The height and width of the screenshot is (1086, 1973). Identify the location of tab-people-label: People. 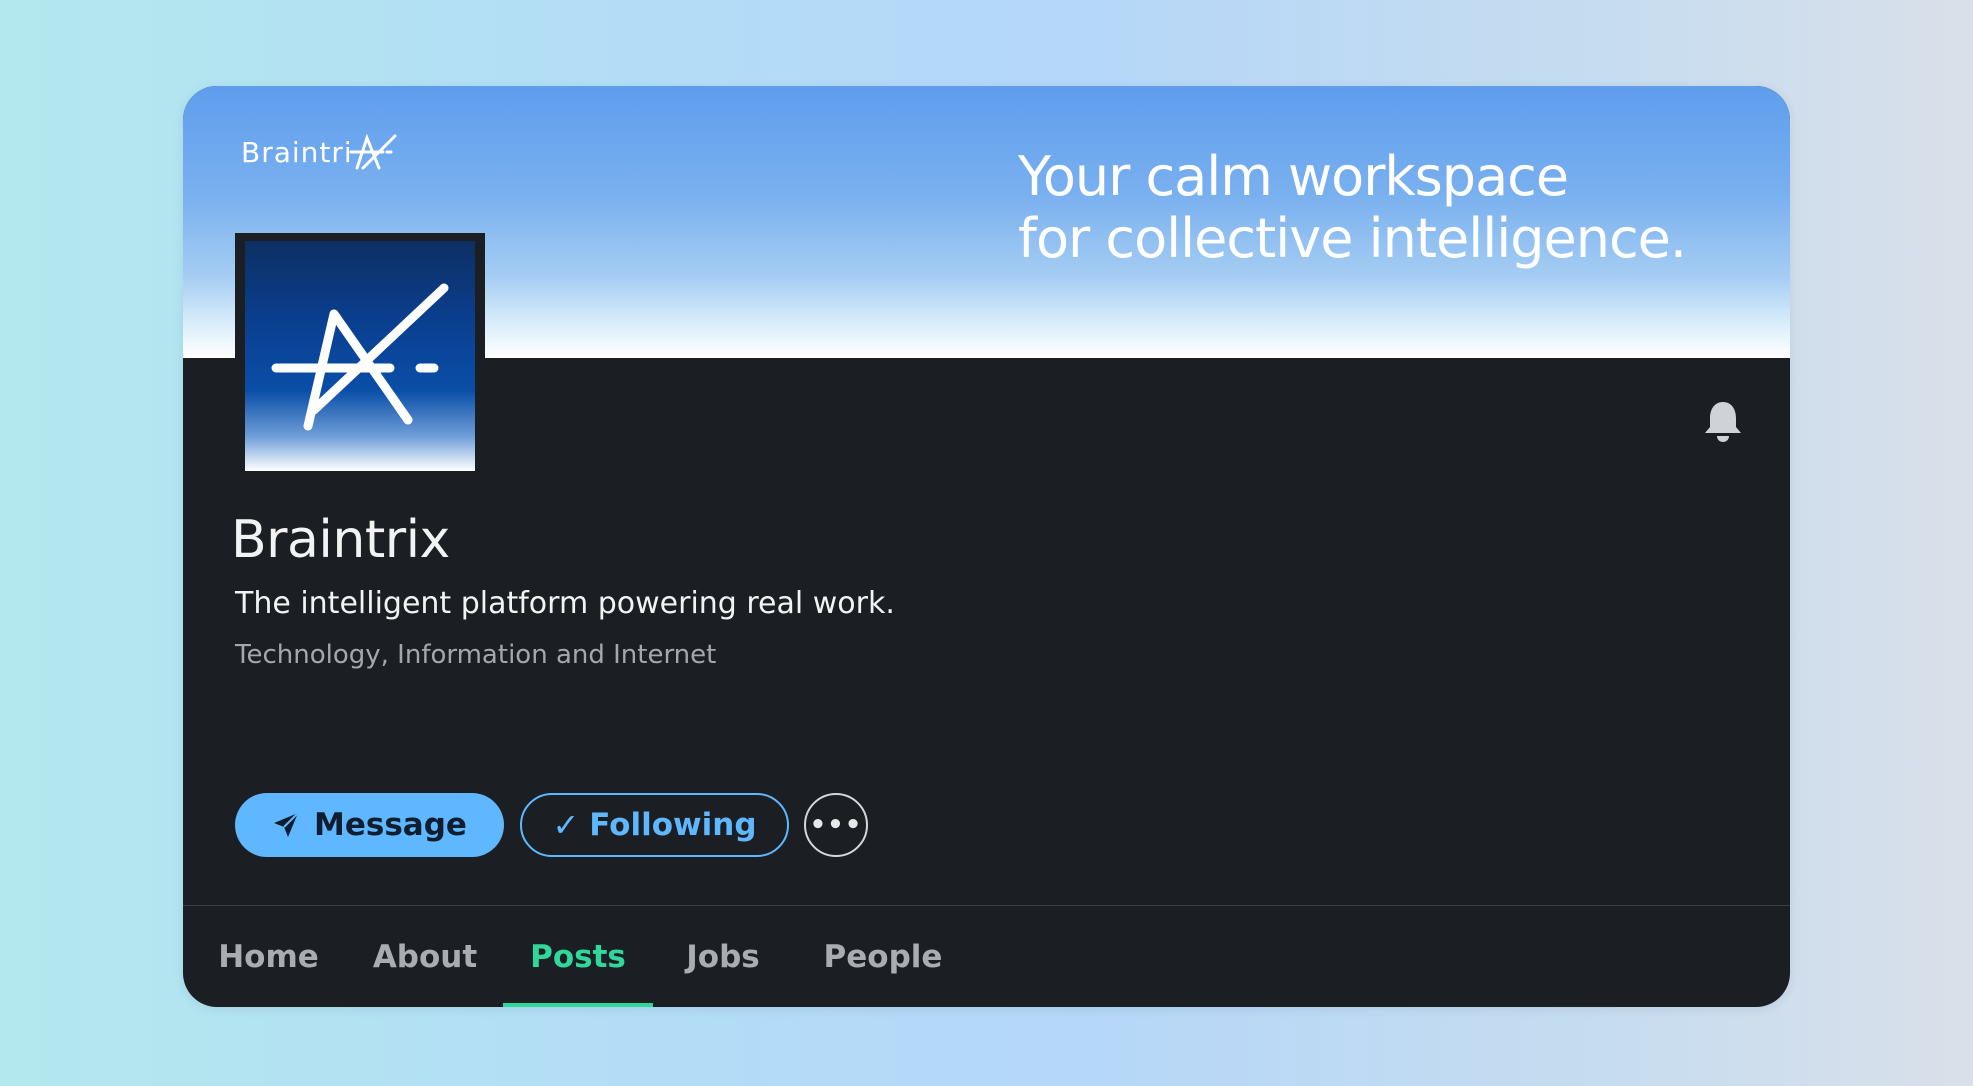
(883, 956).